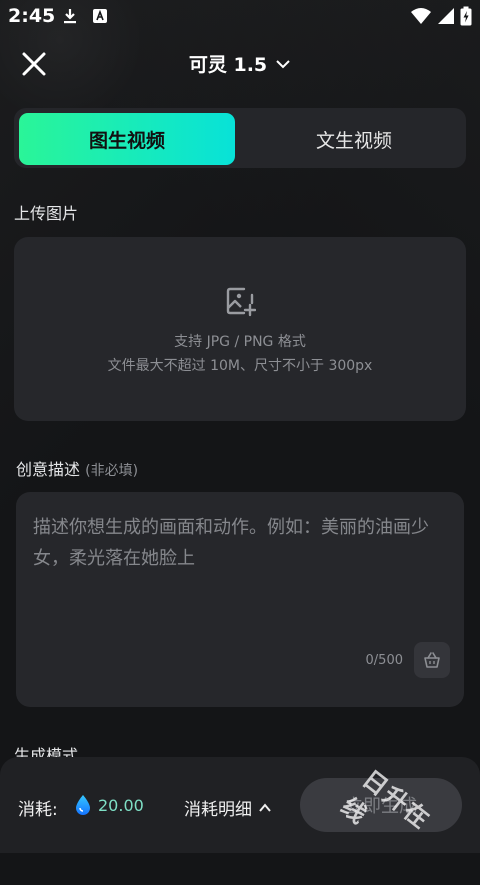 The height and width of the screenshot is (885, 480). What do you see at coordinates (70, 16) in the screenshot?
I see `download-icon` at bounding box center [70, 16].